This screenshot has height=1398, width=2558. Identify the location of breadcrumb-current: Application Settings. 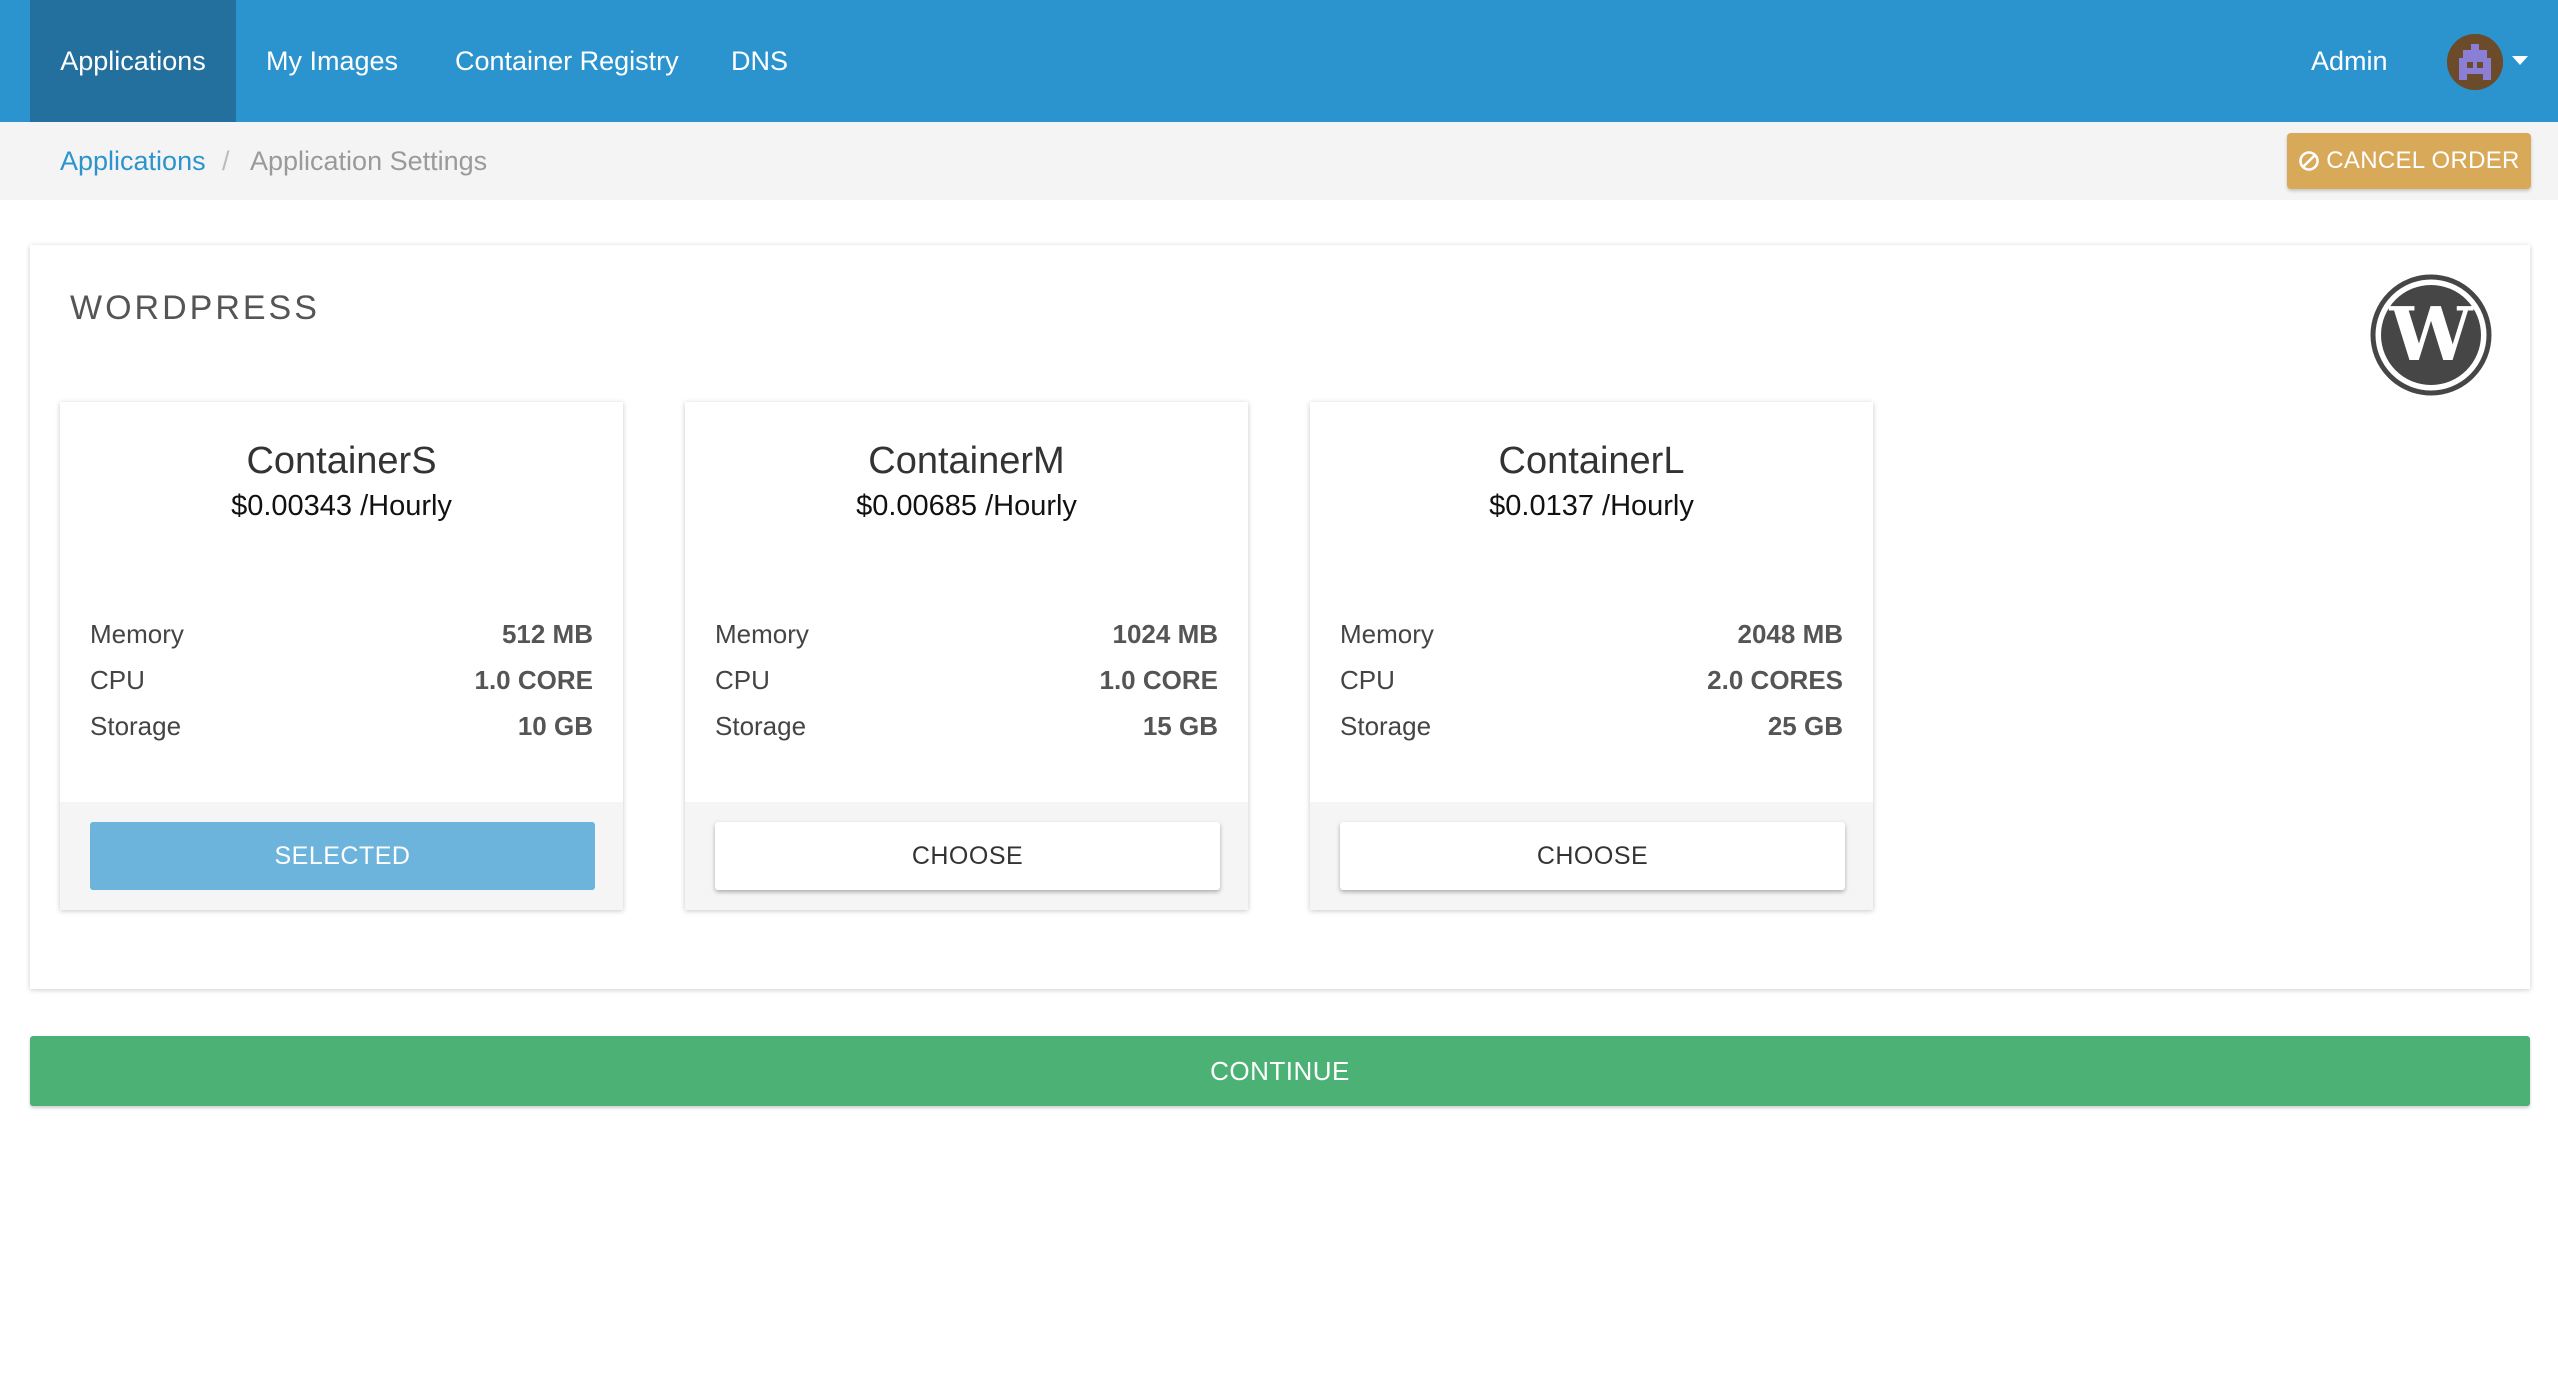
(369, 161).